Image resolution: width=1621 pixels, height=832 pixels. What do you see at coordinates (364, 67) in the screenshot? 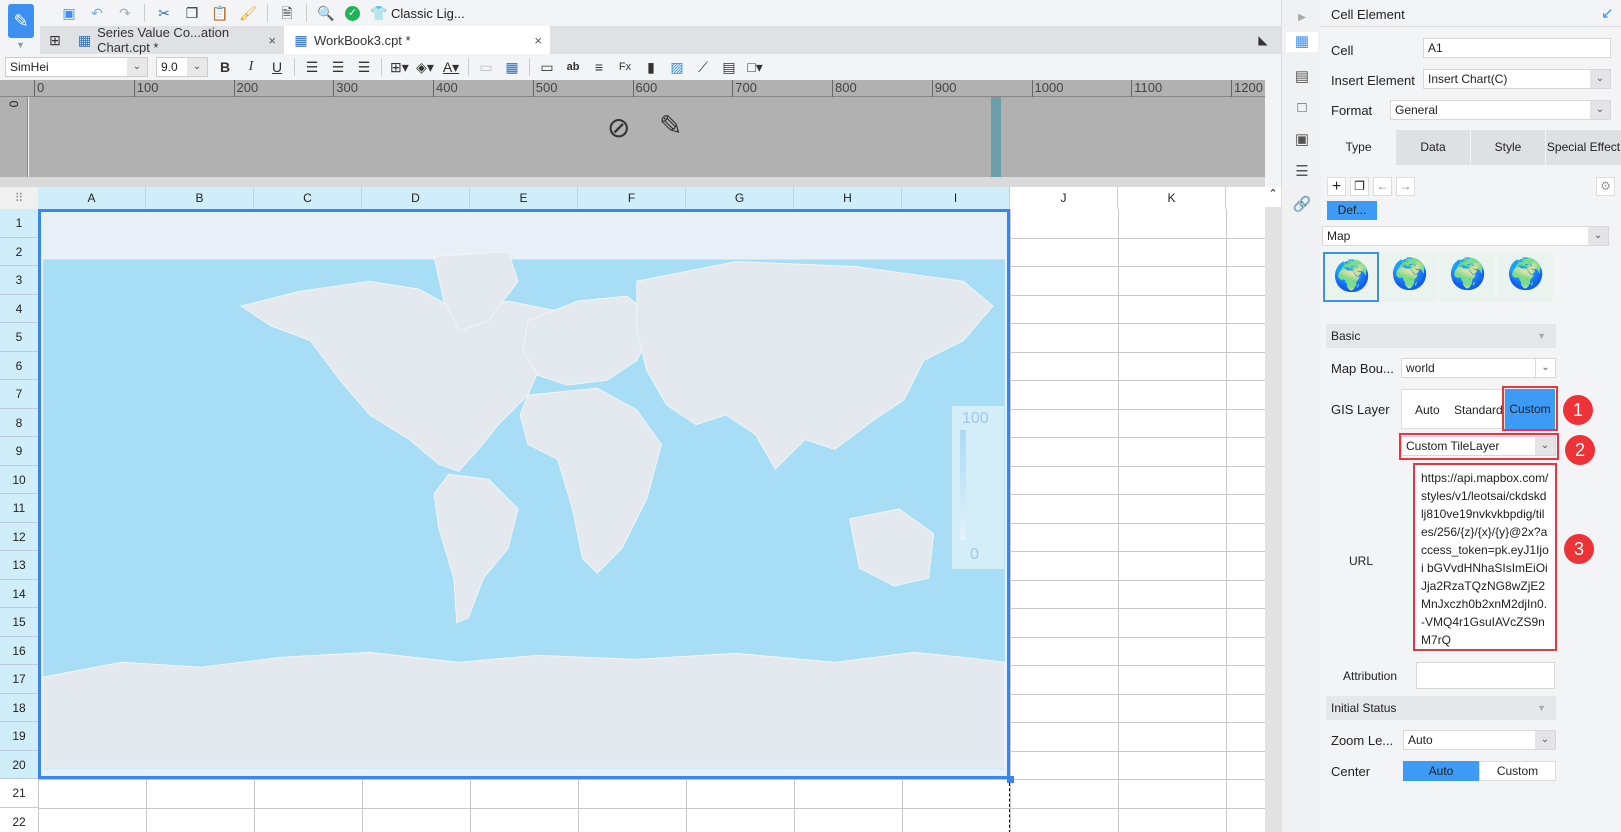
I see `align-right-icon: ☰` at bounding box center [364, 67].